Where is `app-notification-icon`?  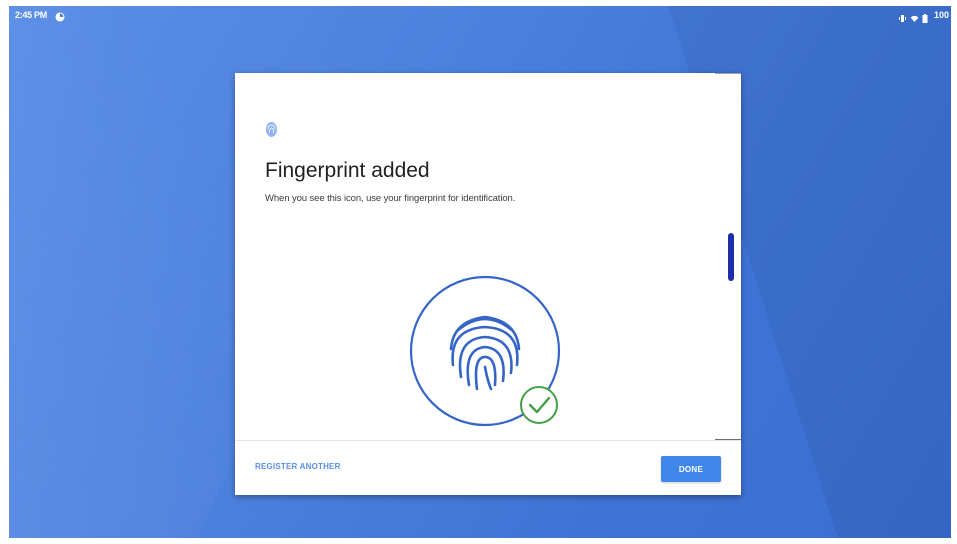
app-notification-icon is located at coordinates (60, 16).